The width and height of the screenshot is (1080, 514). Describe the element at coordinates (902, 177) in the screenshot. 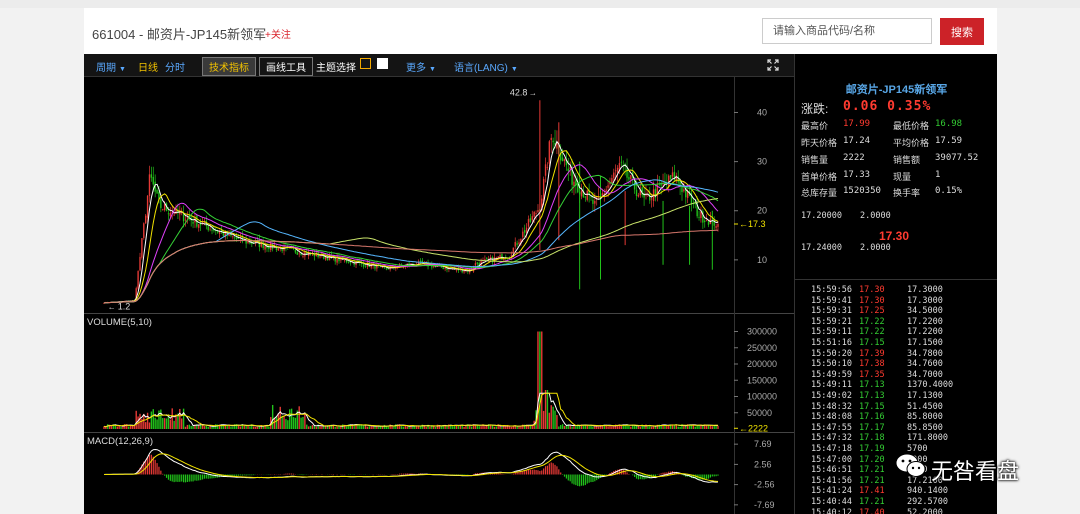

I see `quote-label: 现量` at that location.